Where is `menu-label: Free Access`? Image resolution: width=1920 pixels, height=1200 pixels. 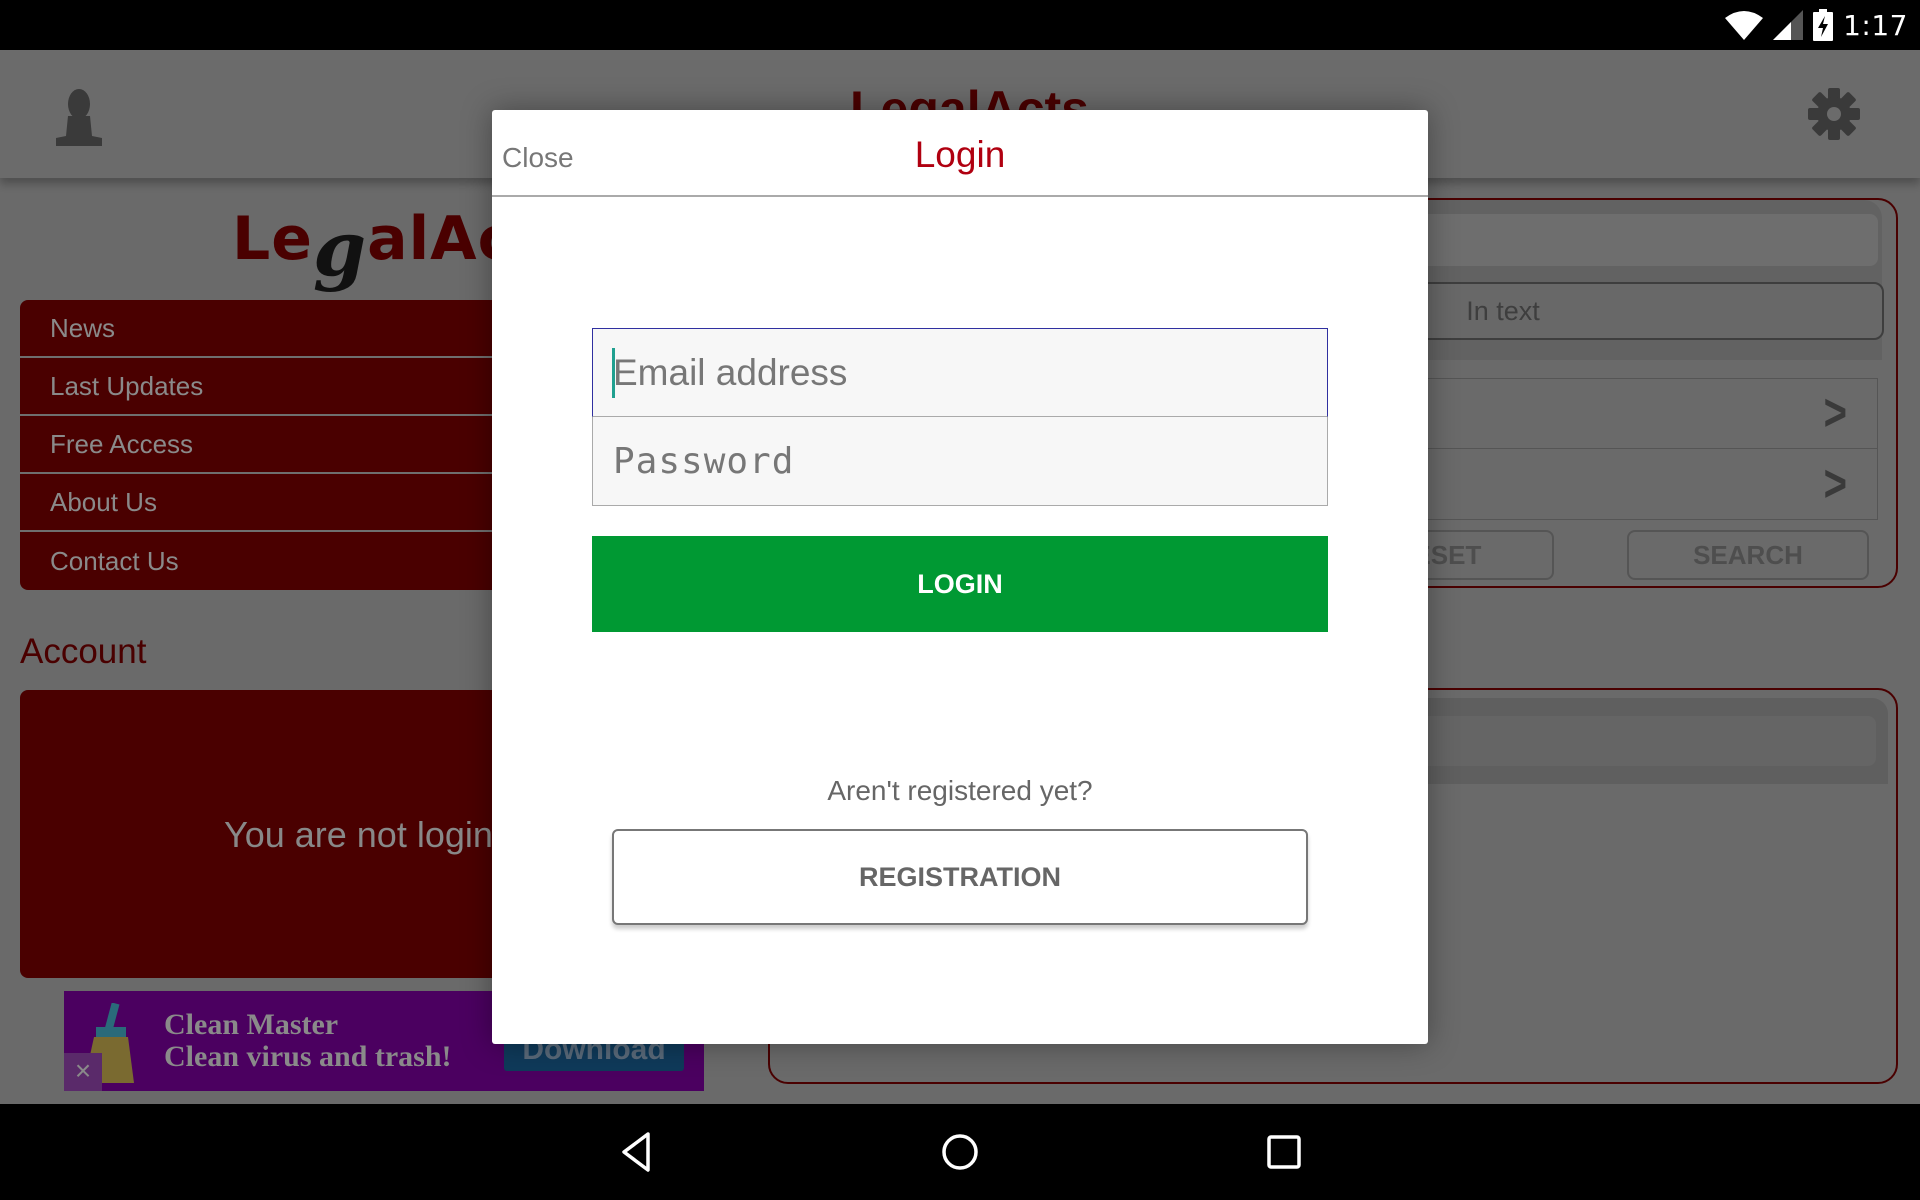 menu-label: Free Access is located at coordinates (122, 443).